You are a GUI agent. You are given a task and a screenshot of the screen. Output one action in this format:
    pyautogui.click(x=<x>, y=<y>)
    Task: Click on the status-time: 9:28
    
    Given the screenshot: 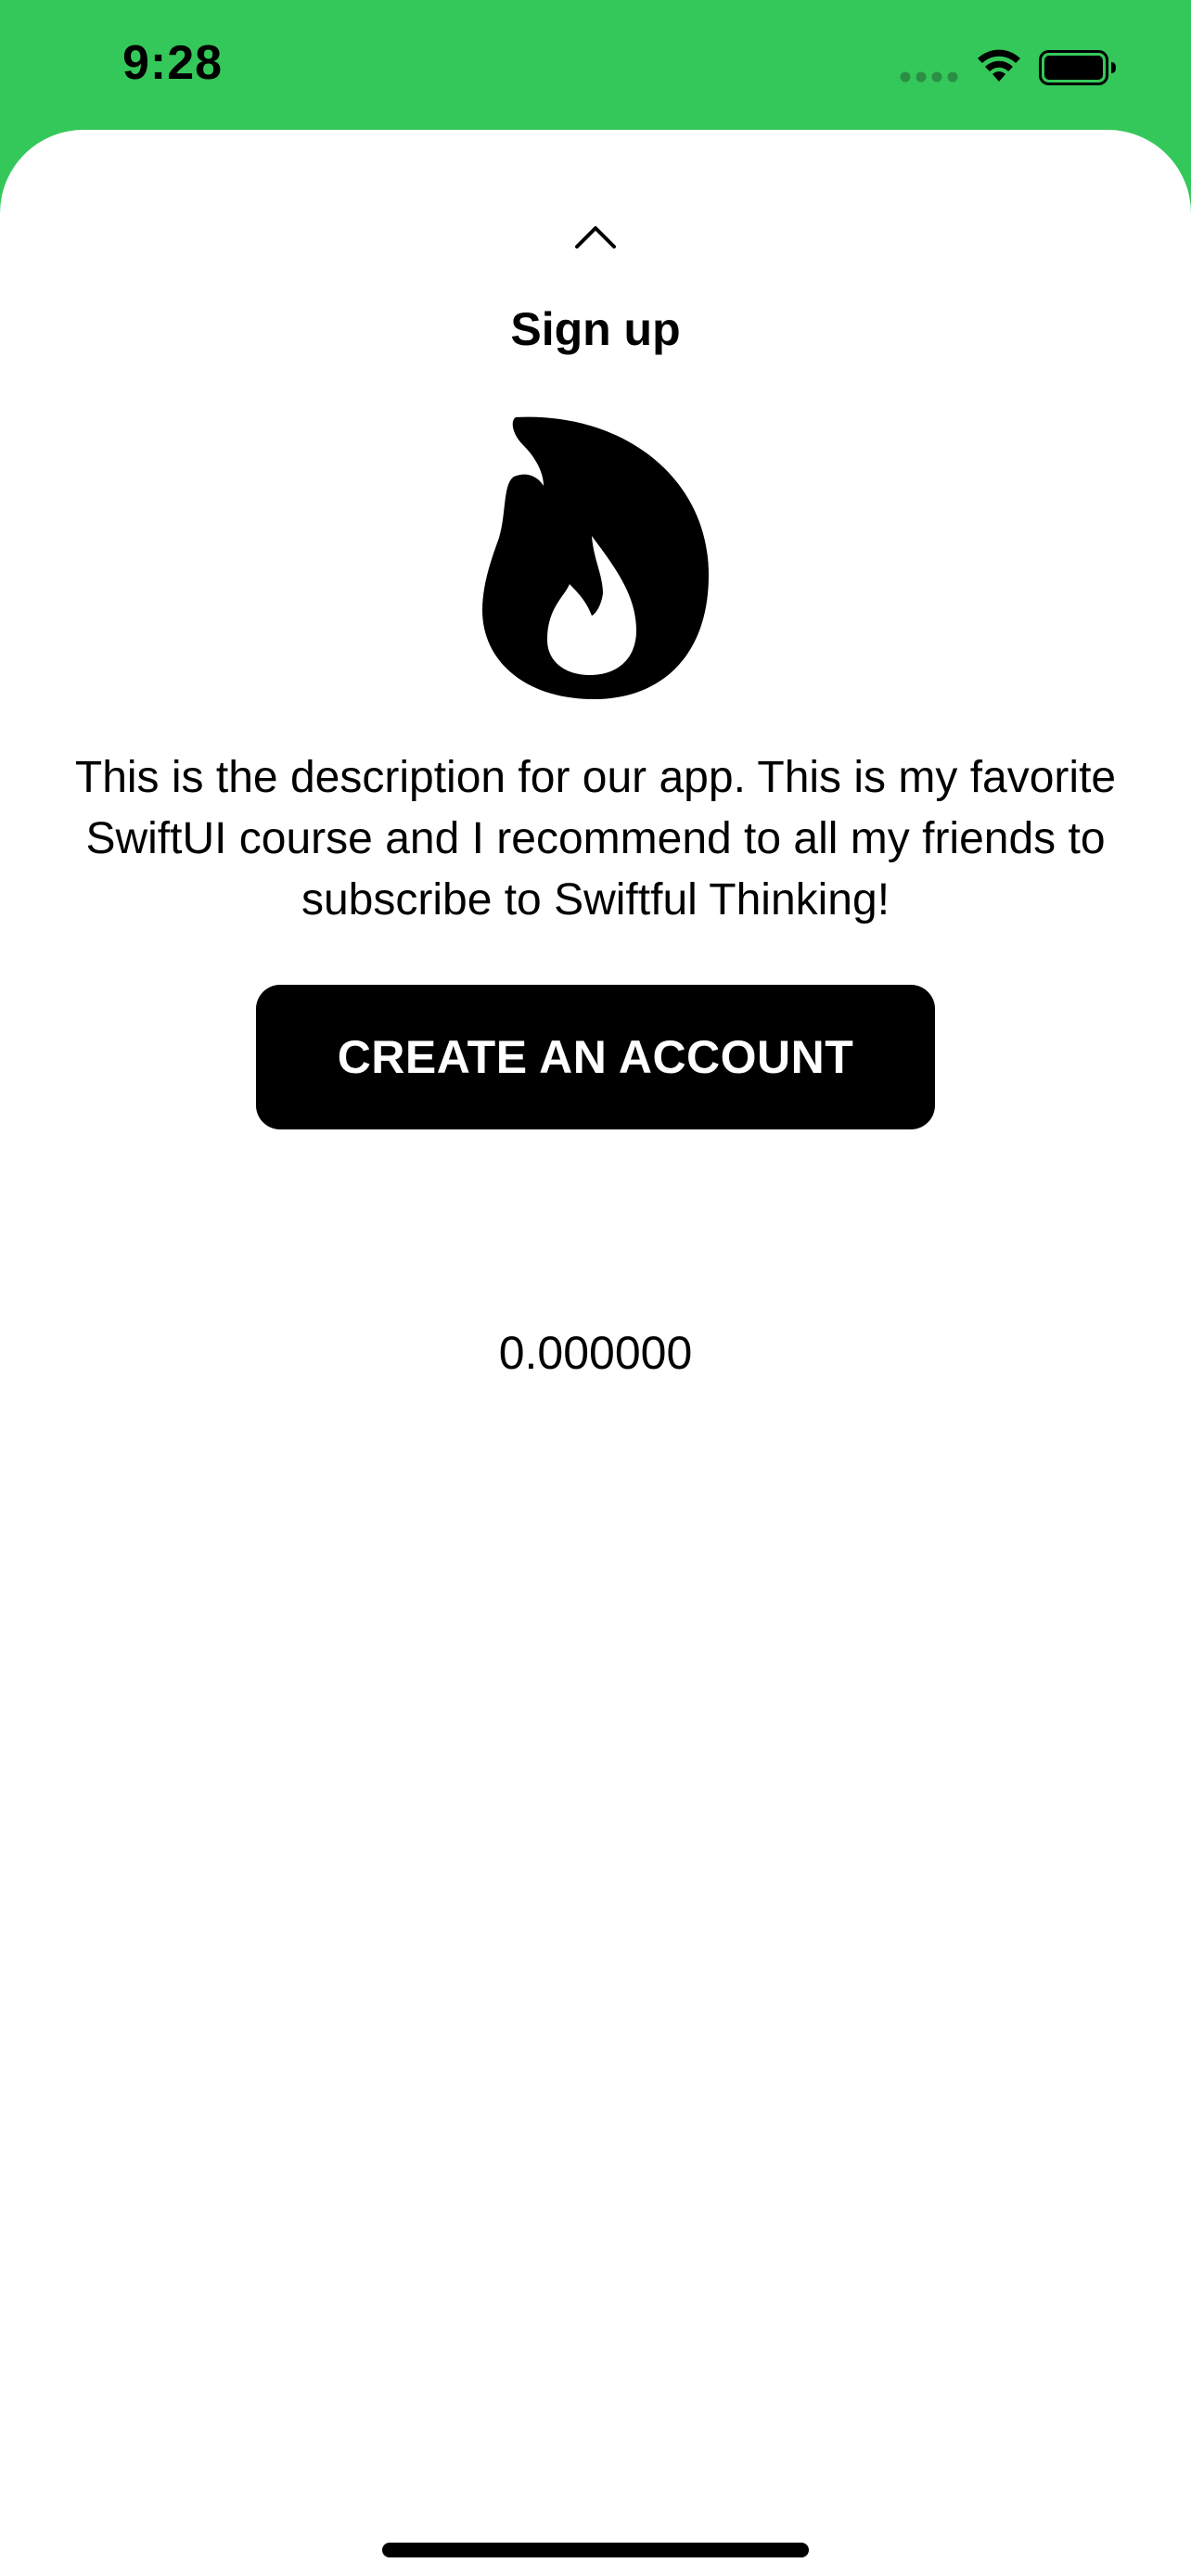 What is the action you would take?
    pyautogui.click(x=173, y=63)
    